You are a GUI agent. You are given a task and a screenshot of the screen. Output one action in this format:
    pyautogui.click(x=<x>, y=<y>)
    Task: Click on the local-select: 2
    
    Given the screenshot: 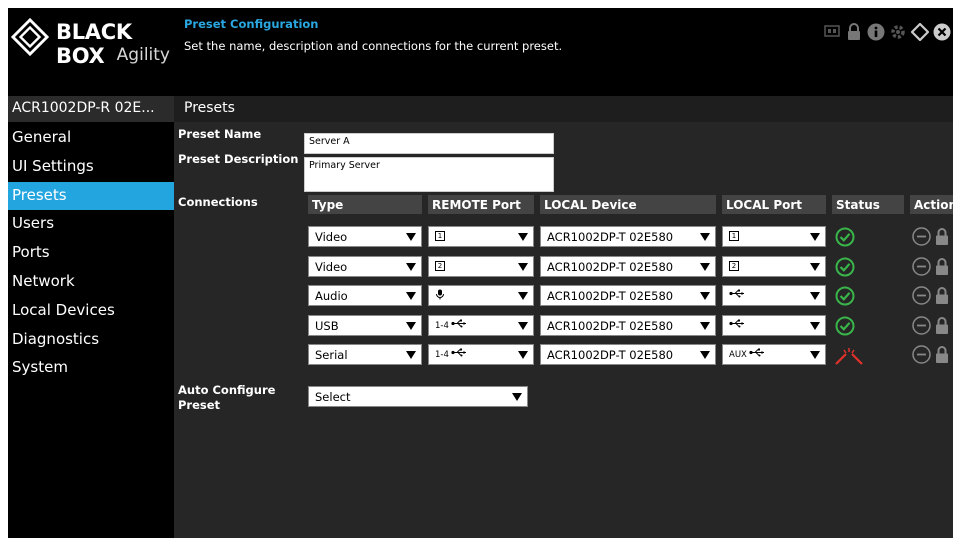 What is the action you would take?
    pyautogui.click(x=774, y=266)
    